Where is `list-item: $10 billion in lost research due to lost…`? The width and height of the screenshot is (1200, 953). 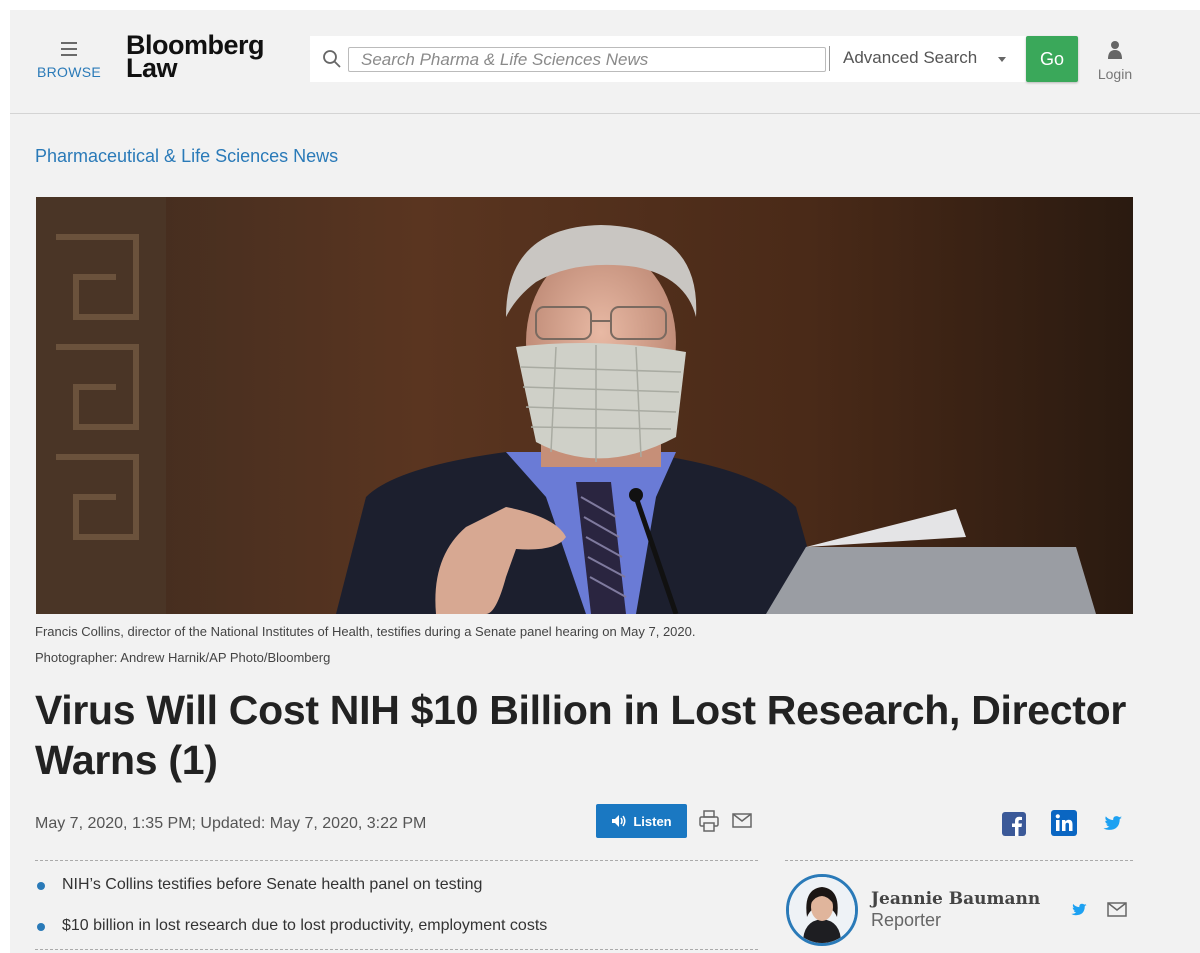 list-item: $10 billion in lost research due to lost… is located at coordinates (291, 934).